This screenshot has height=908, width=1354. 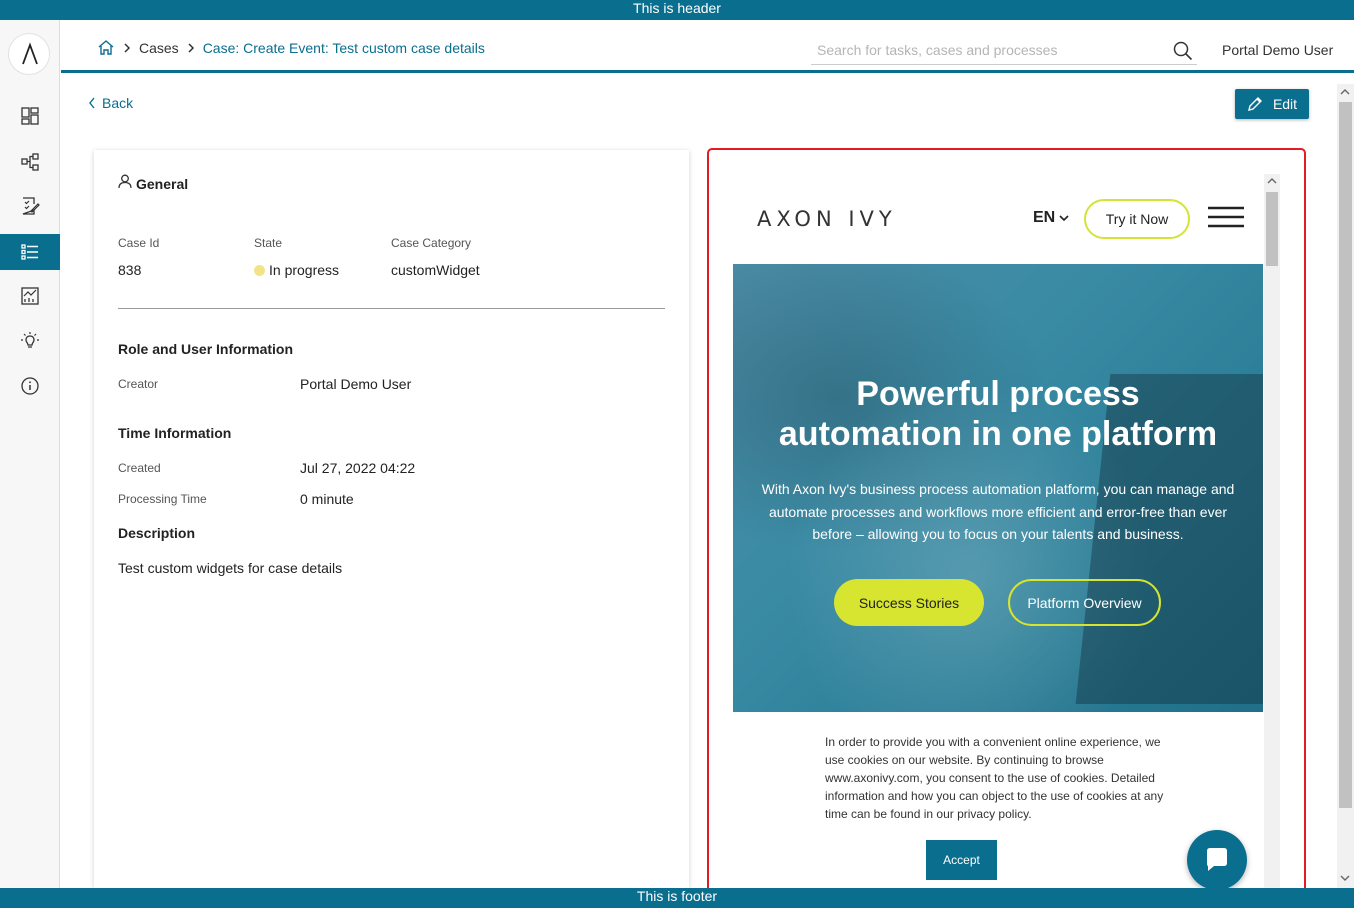 I want to click on chat-button, so click(x=1217, y=860).